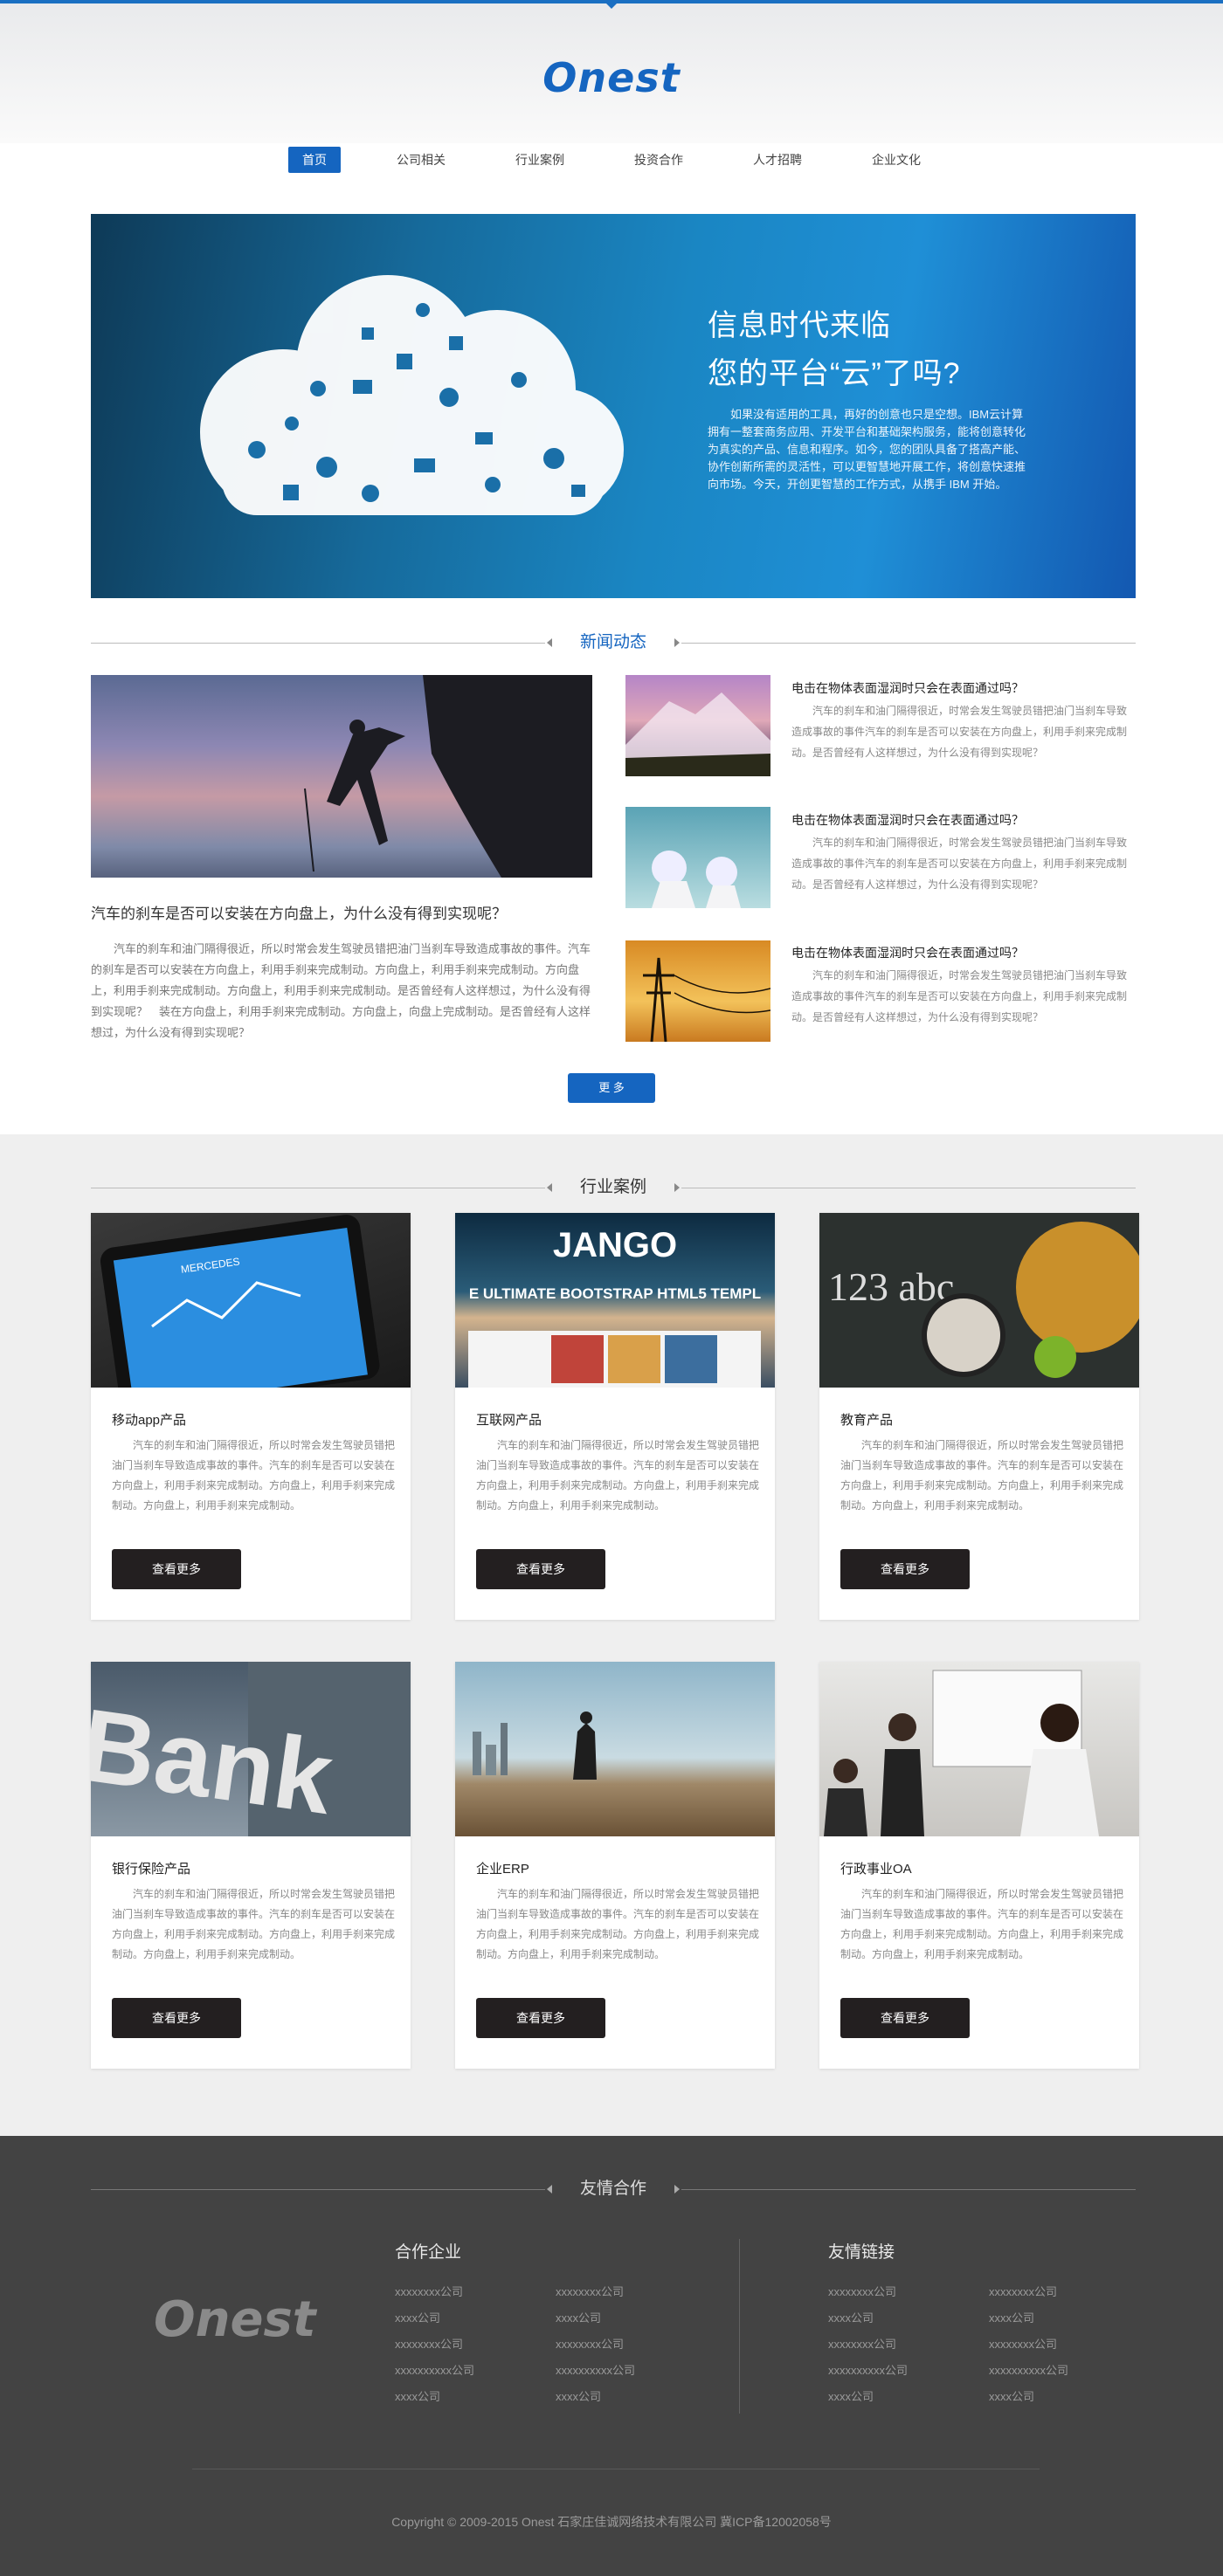 Image resolution: width=1223 pixels, height=2576 pixels. What do you see at coordinates (613, 642) in the screenshot?
I see `news-section-header: 新闻动态` at bounding box center [613, 642].